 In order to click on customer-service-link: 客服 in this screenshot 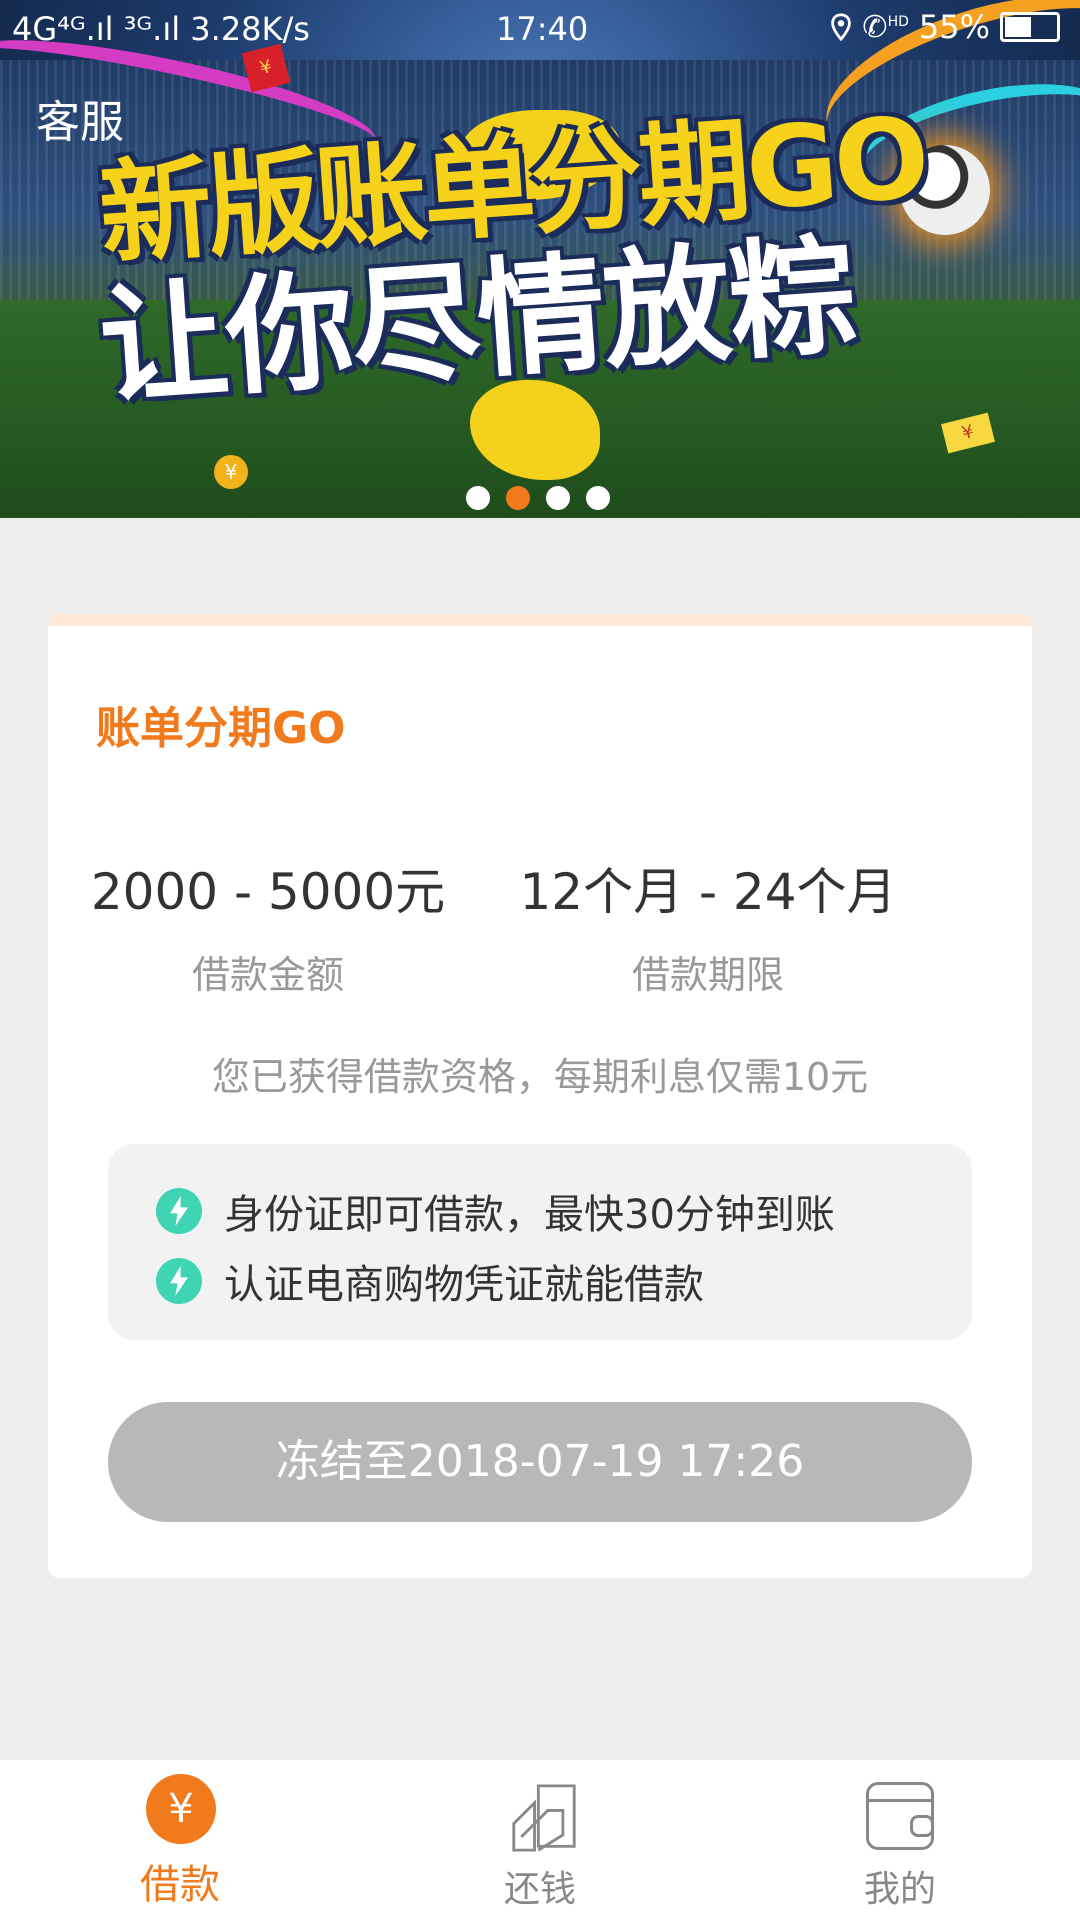, I will do `click(80, 118)`.